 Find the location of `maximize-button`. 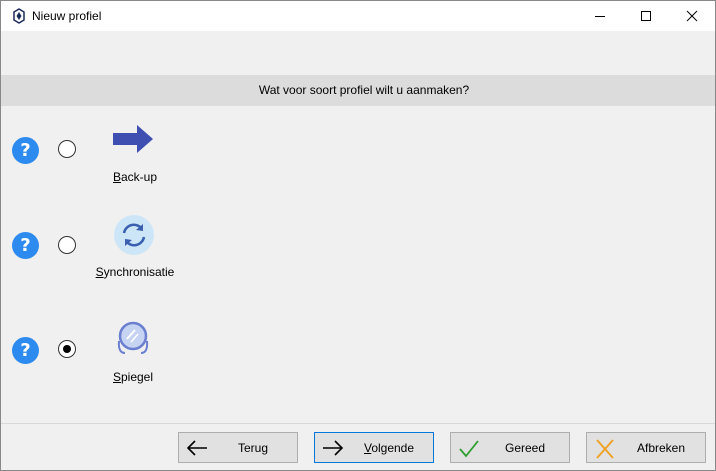

maximize-button is located at coordinates (646, 16).